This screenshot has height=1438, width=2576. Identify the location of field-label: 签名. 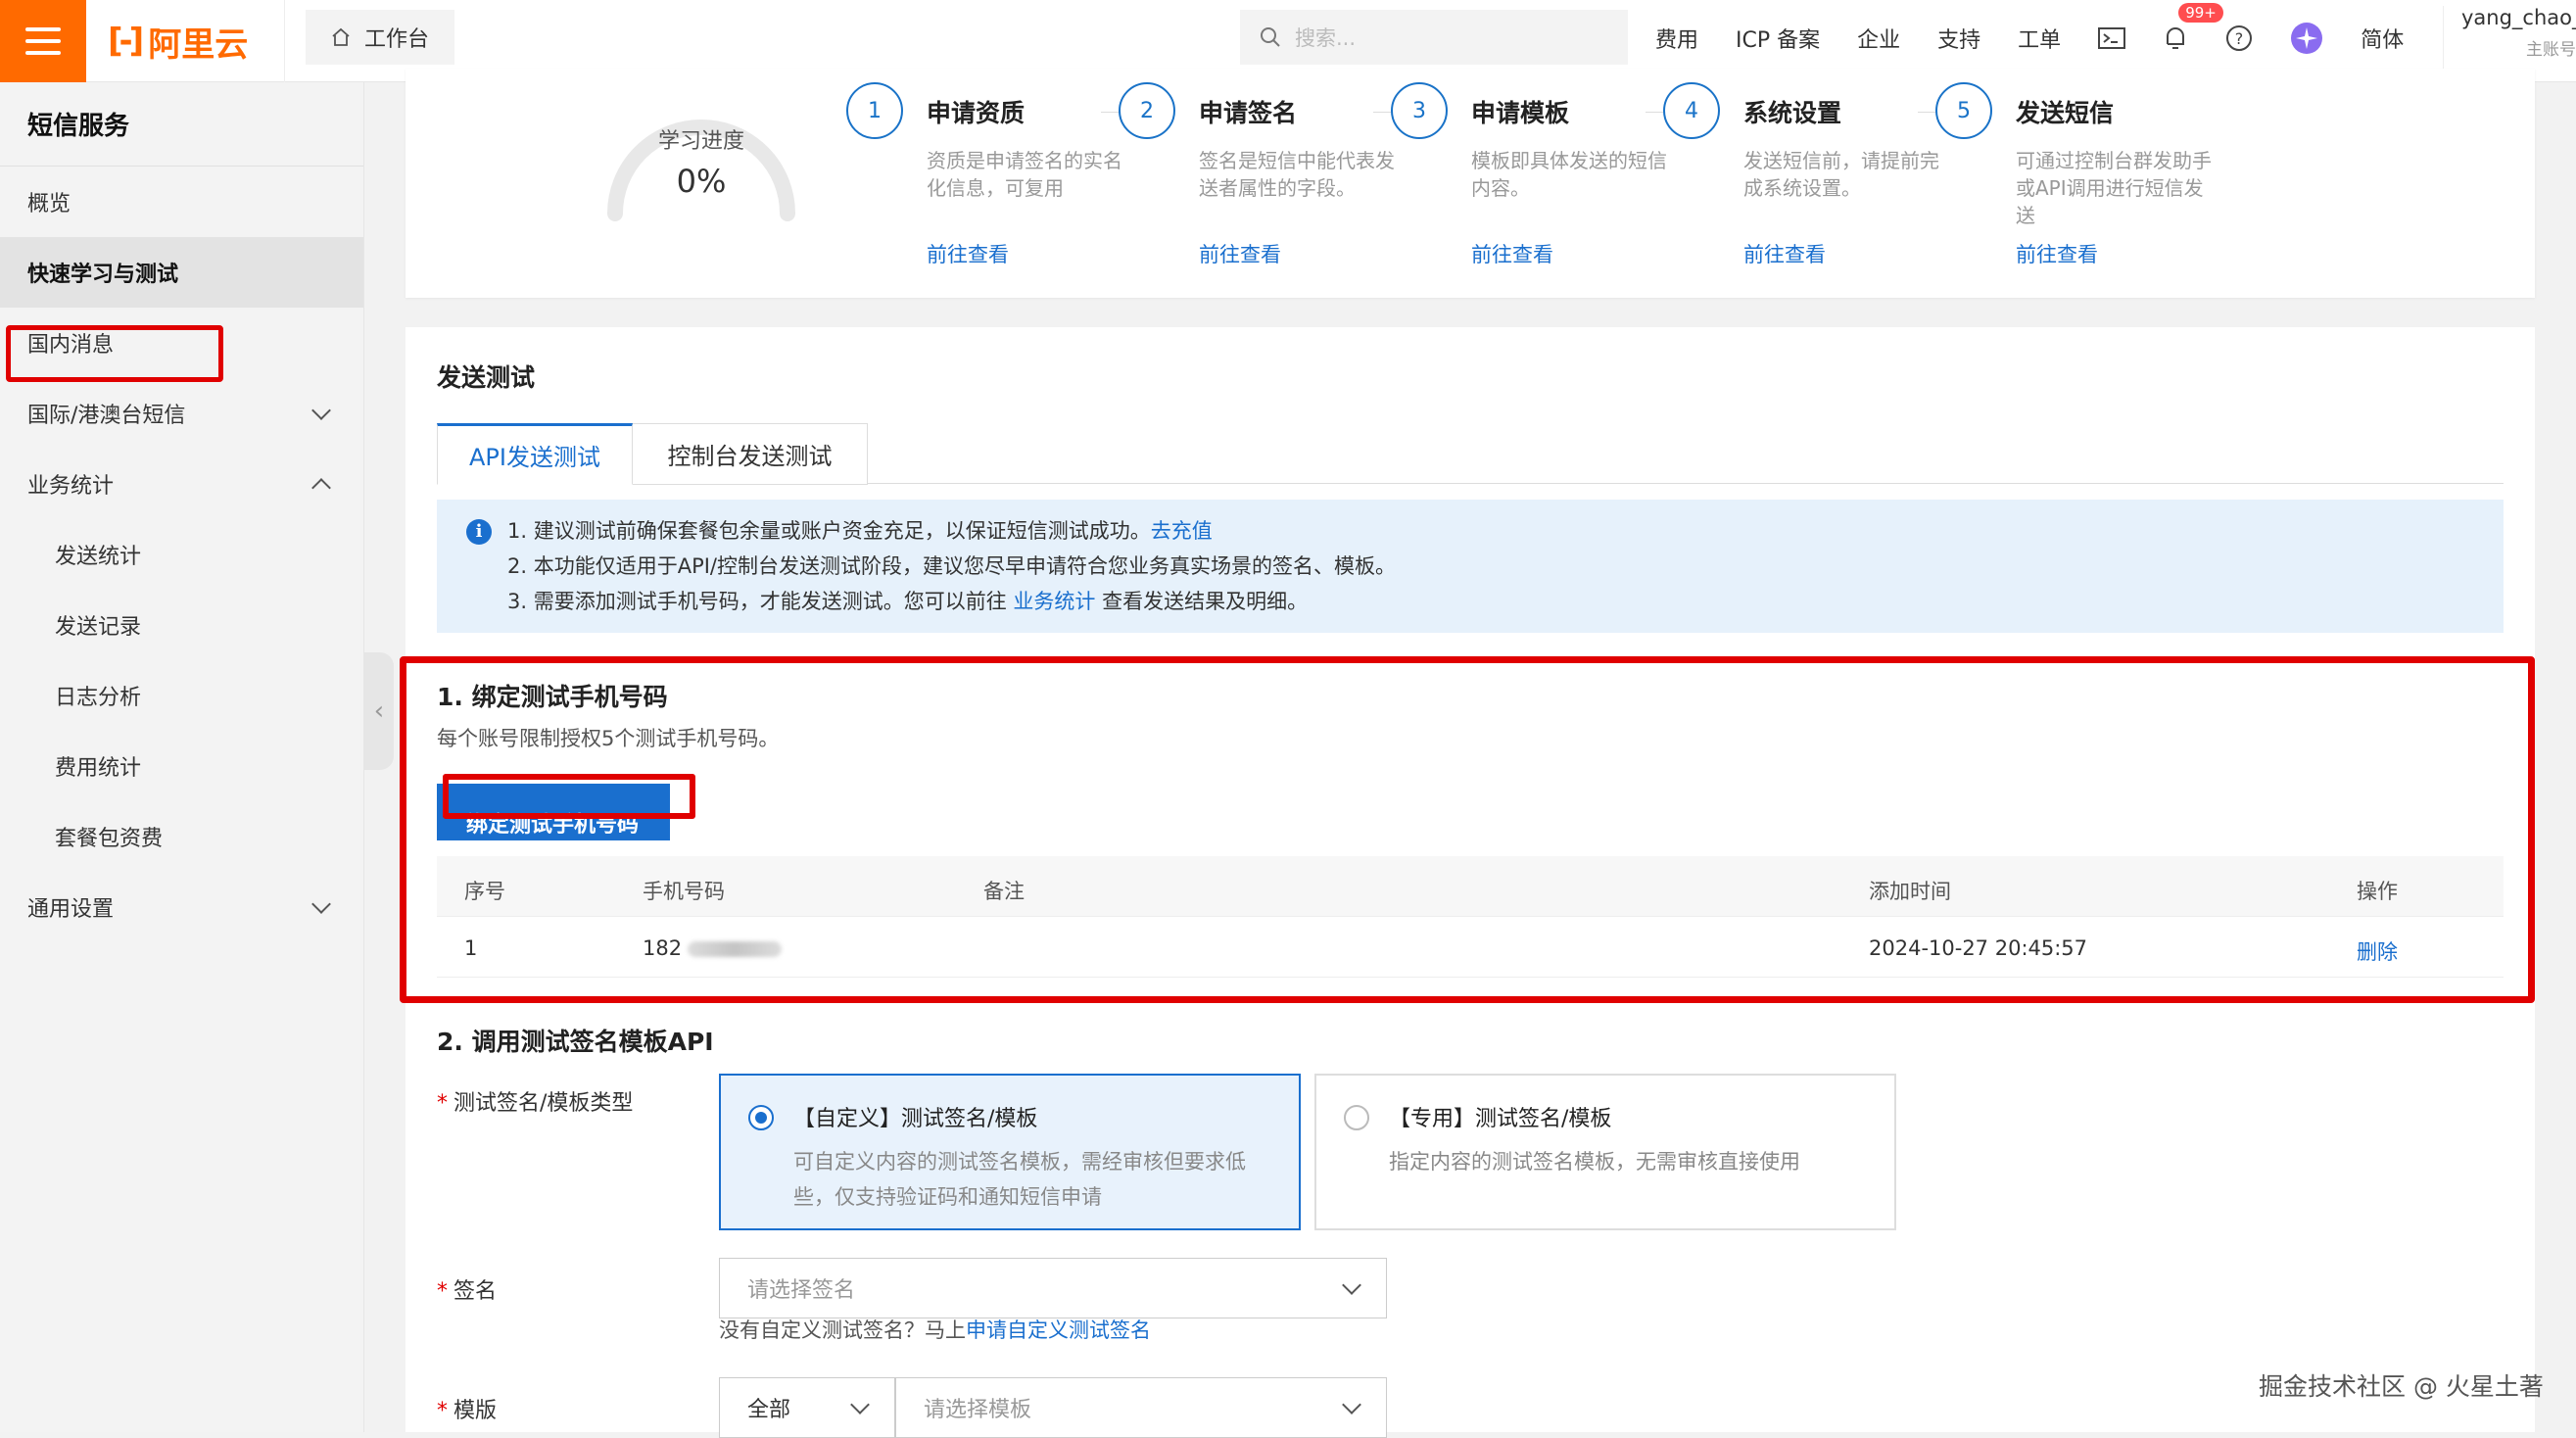
(476, 1291).